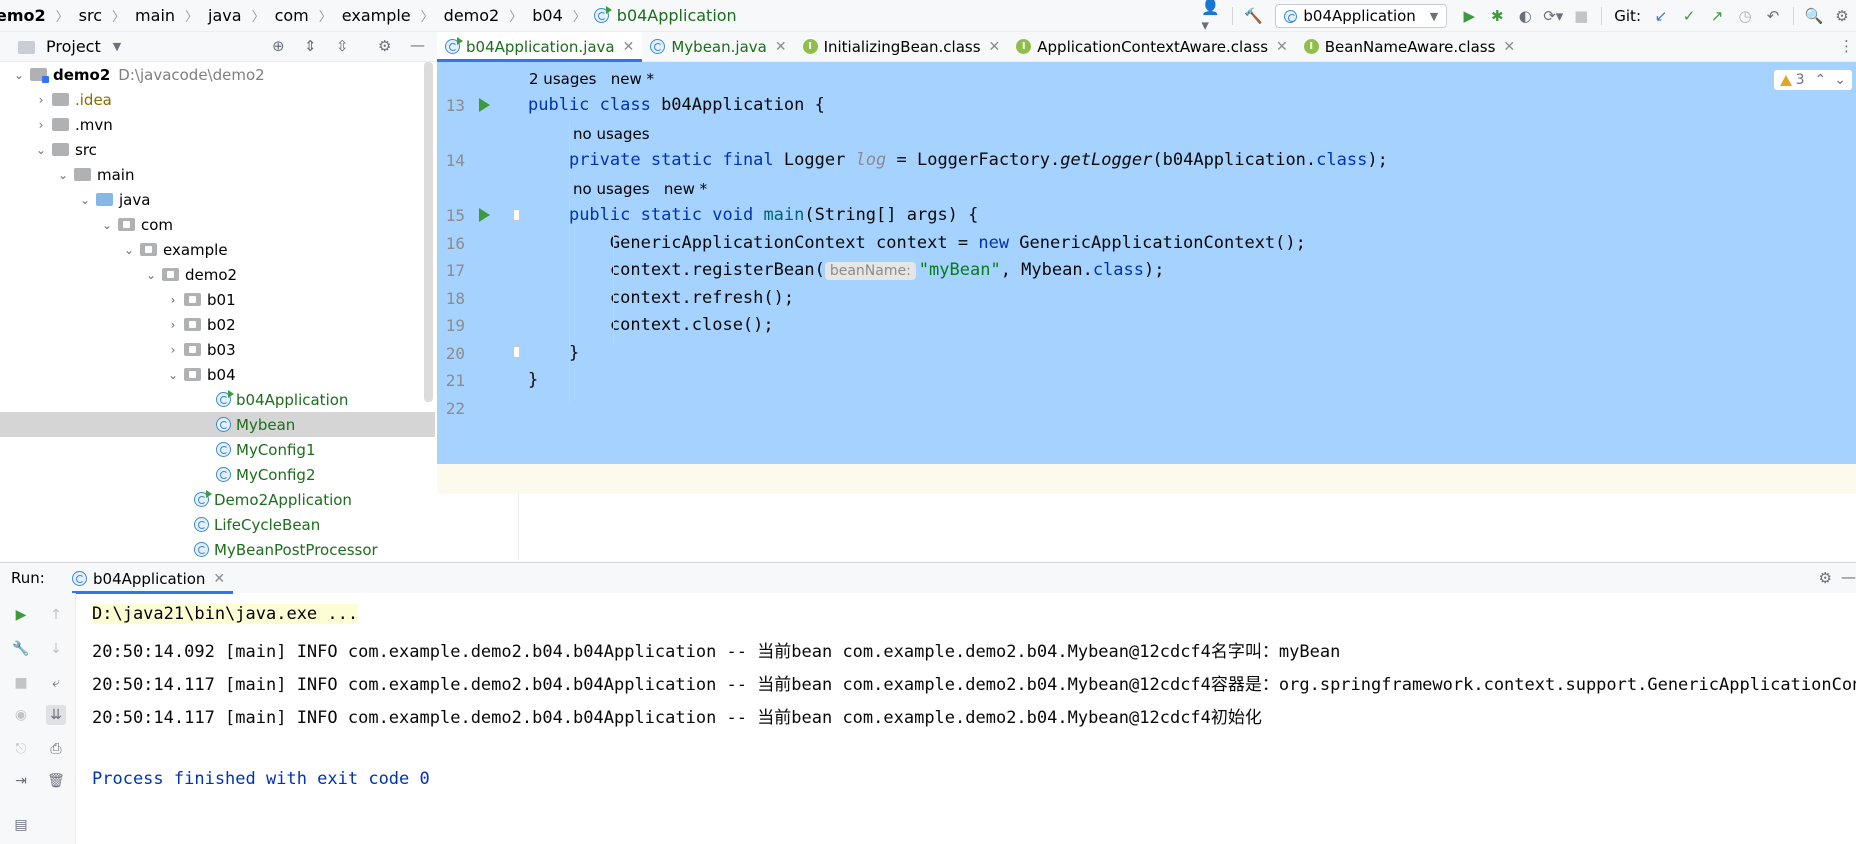 Image resolution: width=1856 pixels, height=844 pixels. Describe the element at coordinates (21, 649) in the screenshot. I see `wrench-icon: 🔧` at that location.